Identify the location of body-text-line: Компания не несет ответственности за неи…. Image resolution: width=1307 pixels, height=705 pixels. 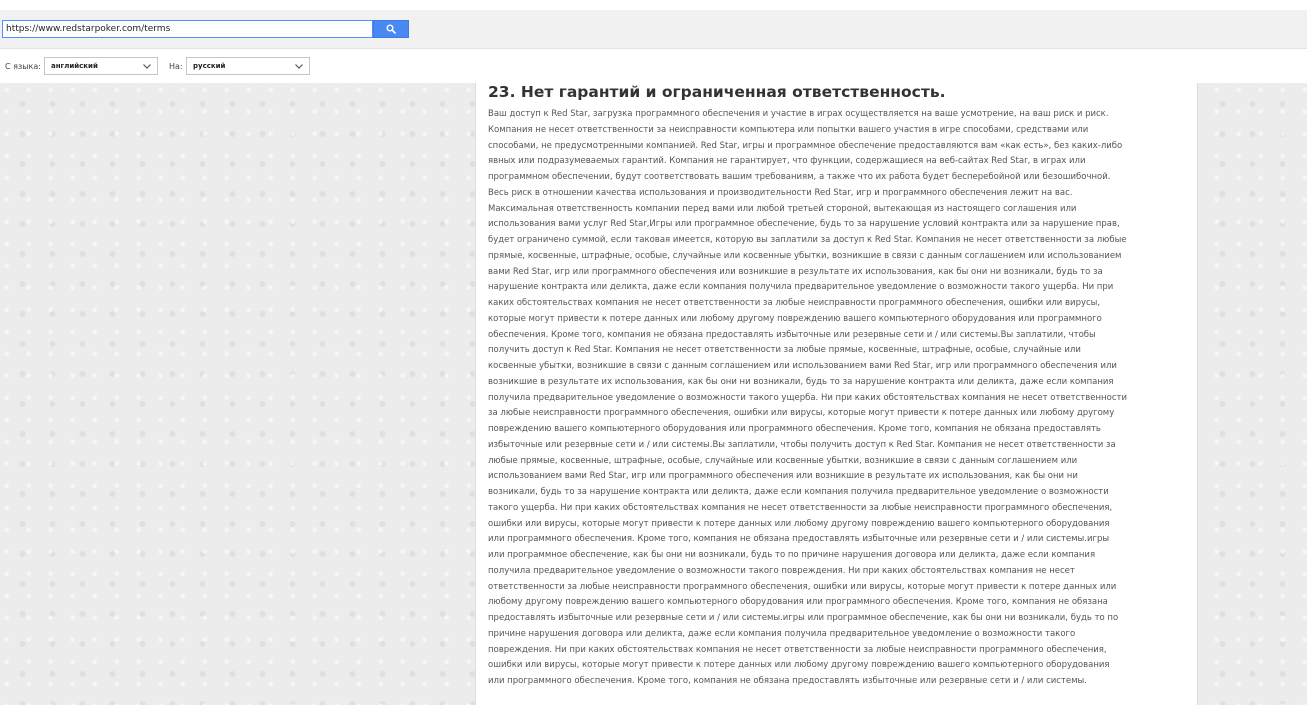
(788, 129).